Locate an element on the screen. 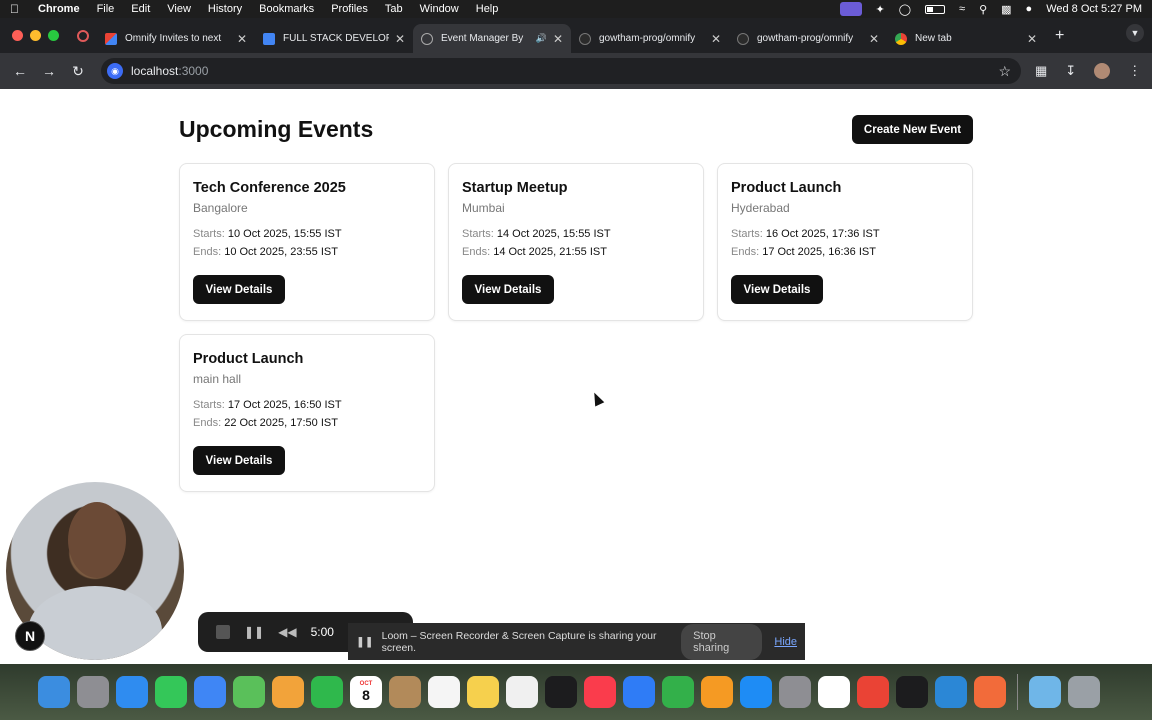 The height and width of the screenshot is (720, 1152). tab-label: Event Manager By is located at coordinates (482, 38).